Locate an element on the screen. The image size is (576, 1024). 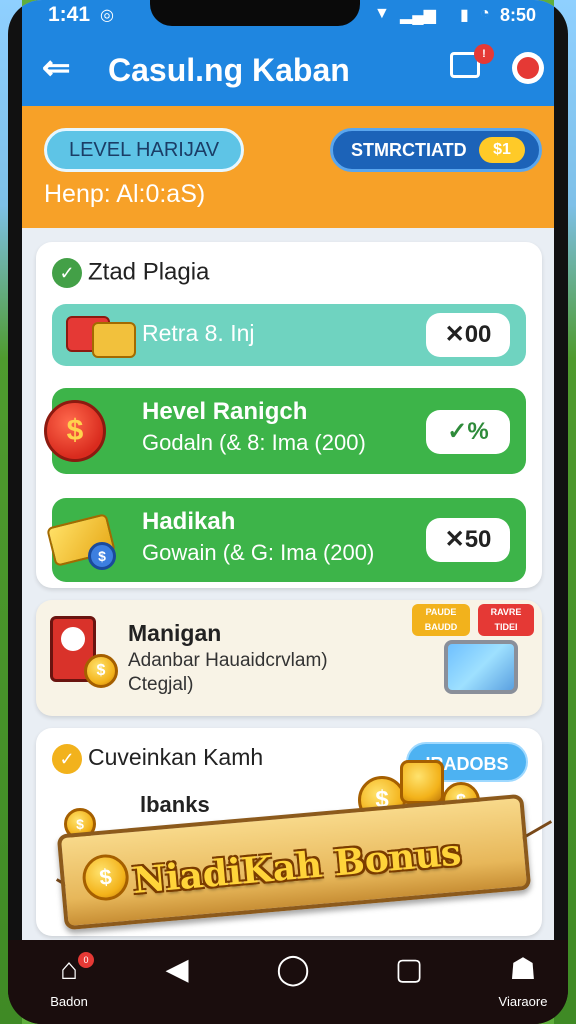
tag-label-1: PAUDE BAUDD is located at coordinates (441, 620).